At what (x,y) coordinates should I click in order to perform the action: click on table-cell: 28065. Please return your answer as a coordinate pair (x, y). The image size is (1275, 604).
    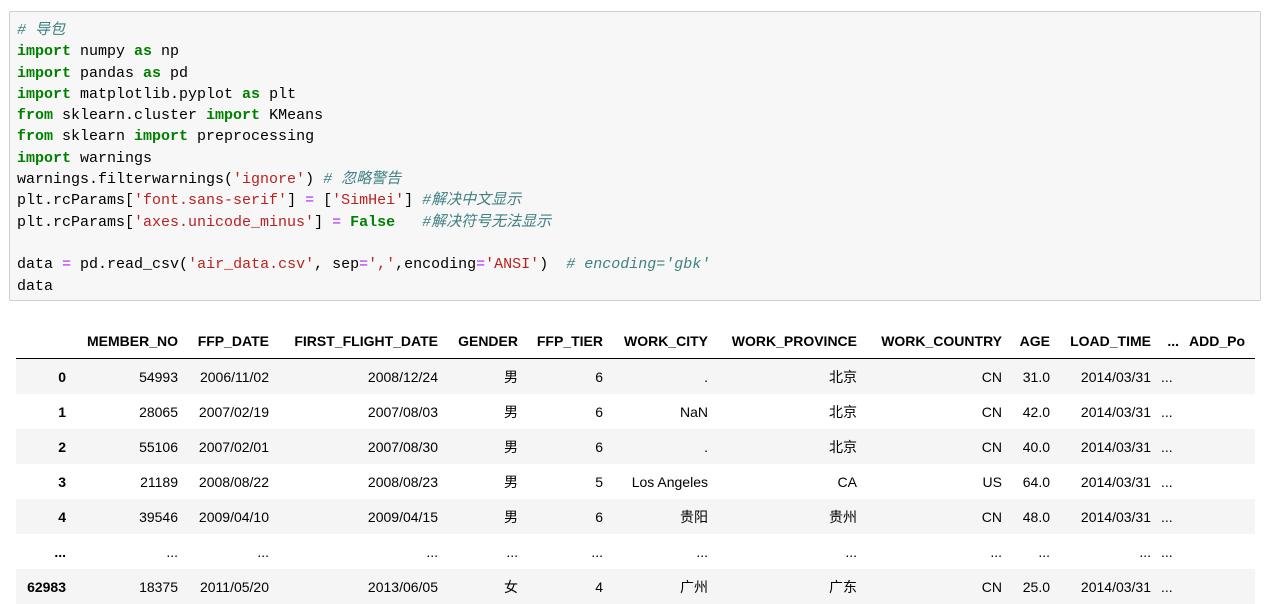
    Looking at the image, I should click on (158, 411).